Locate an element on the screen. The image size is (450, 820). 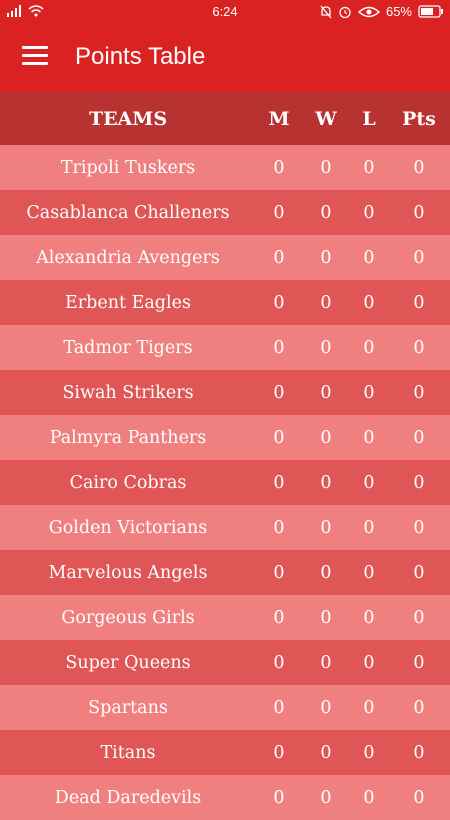
team-name: Marvelous Angels is located at coordinates (128, 572).